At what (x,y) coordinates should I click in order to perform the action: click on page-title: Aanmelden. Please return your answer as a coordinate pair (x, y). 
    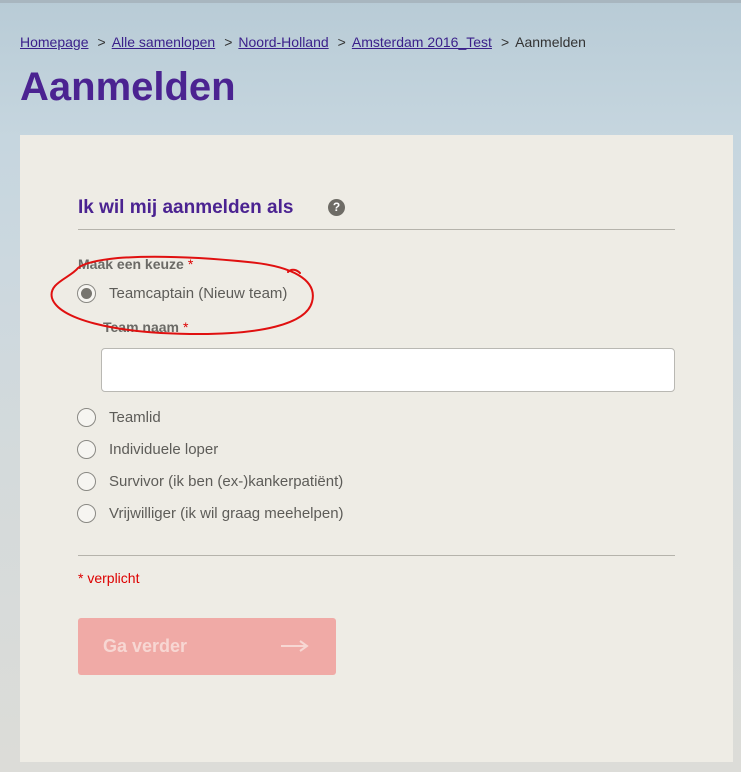
    Looking at the image, I should click on (128, 87).